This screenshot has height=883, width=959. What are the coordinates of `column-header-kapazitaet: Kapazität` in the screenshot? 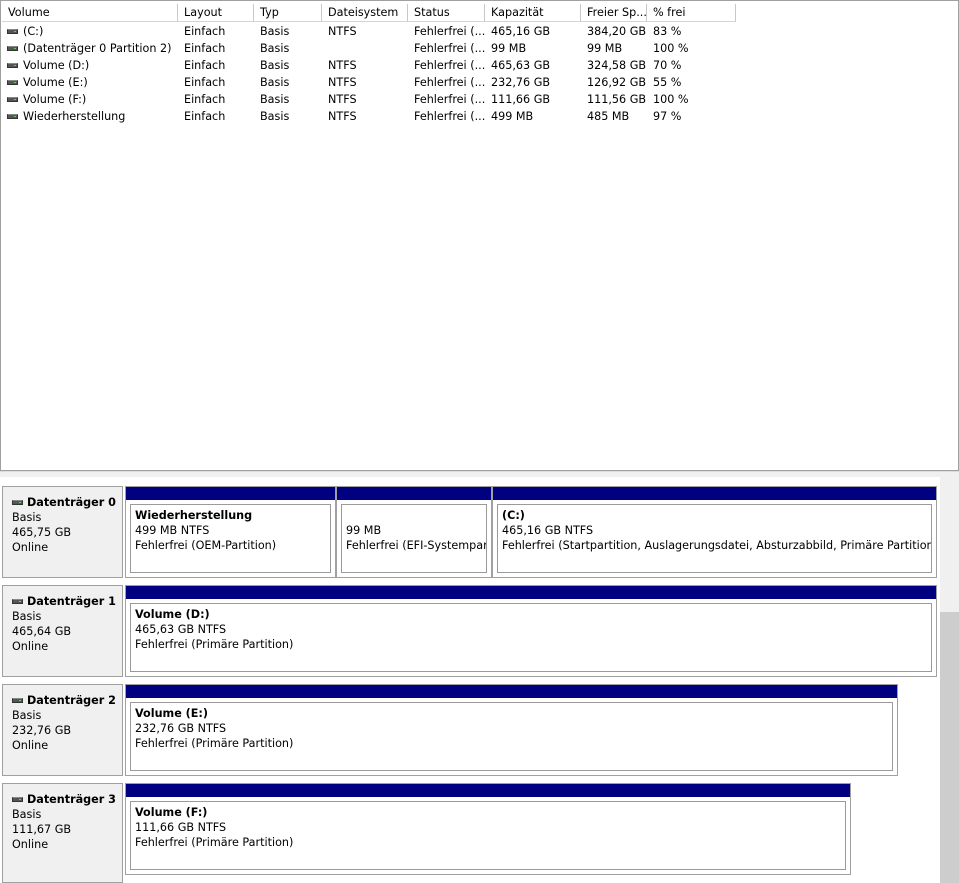 It's located at (533, 13).